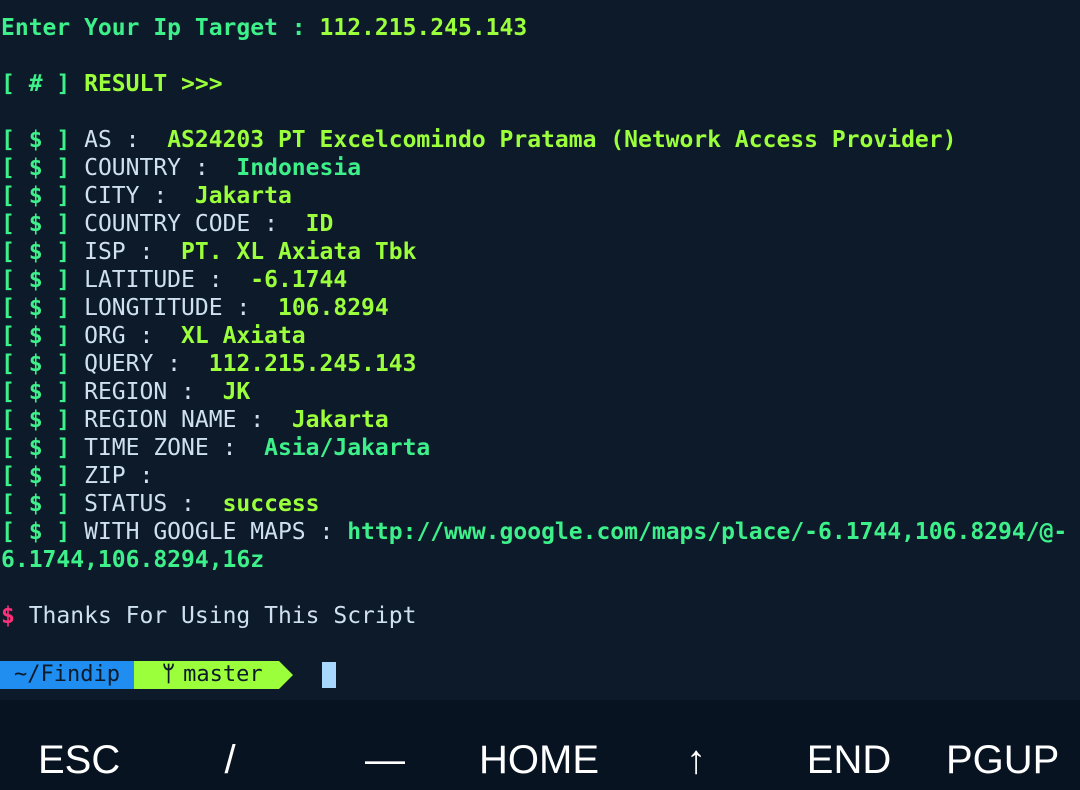 Image resolution: width=1080 pixels, height=790 pixels. I want to click on dollar-prompt-symbol: $, so click(8, 616).